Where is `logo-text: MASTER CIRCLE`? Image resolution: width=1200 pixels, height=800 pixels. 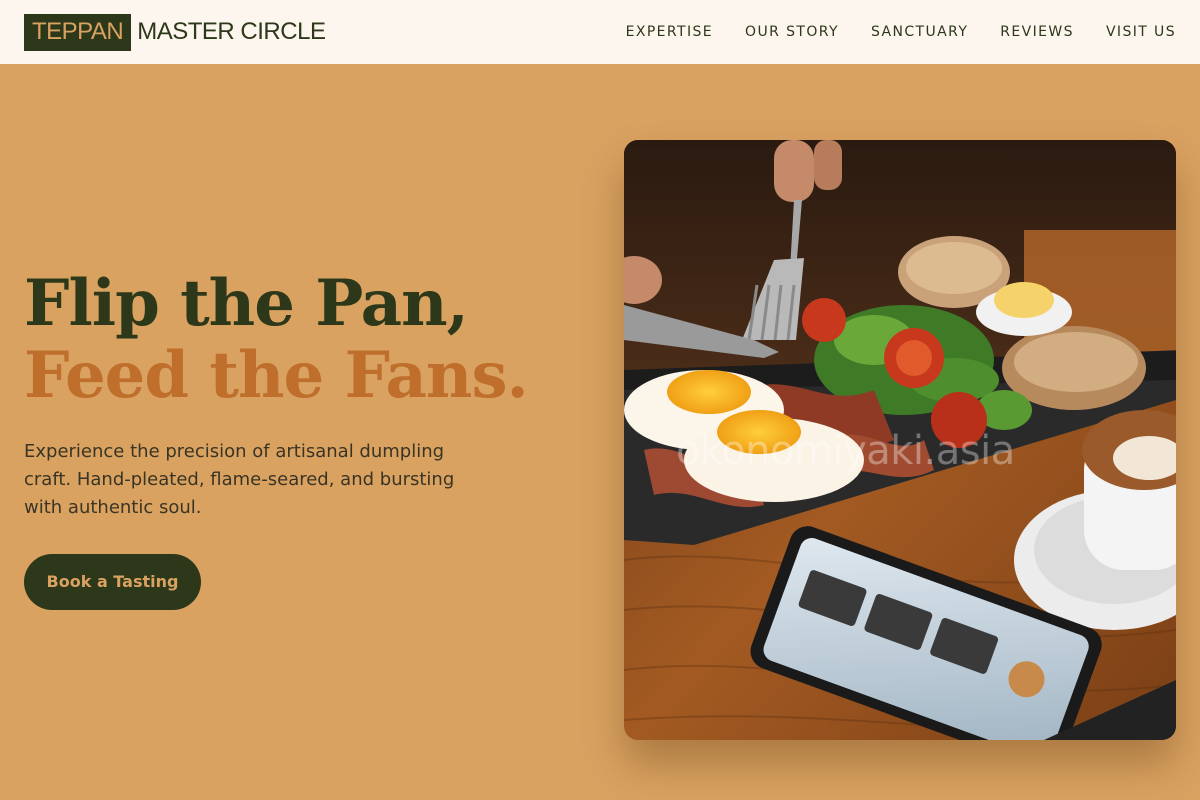 logo-text: MASTER CIRCLE is located at coordinates (231, 31).